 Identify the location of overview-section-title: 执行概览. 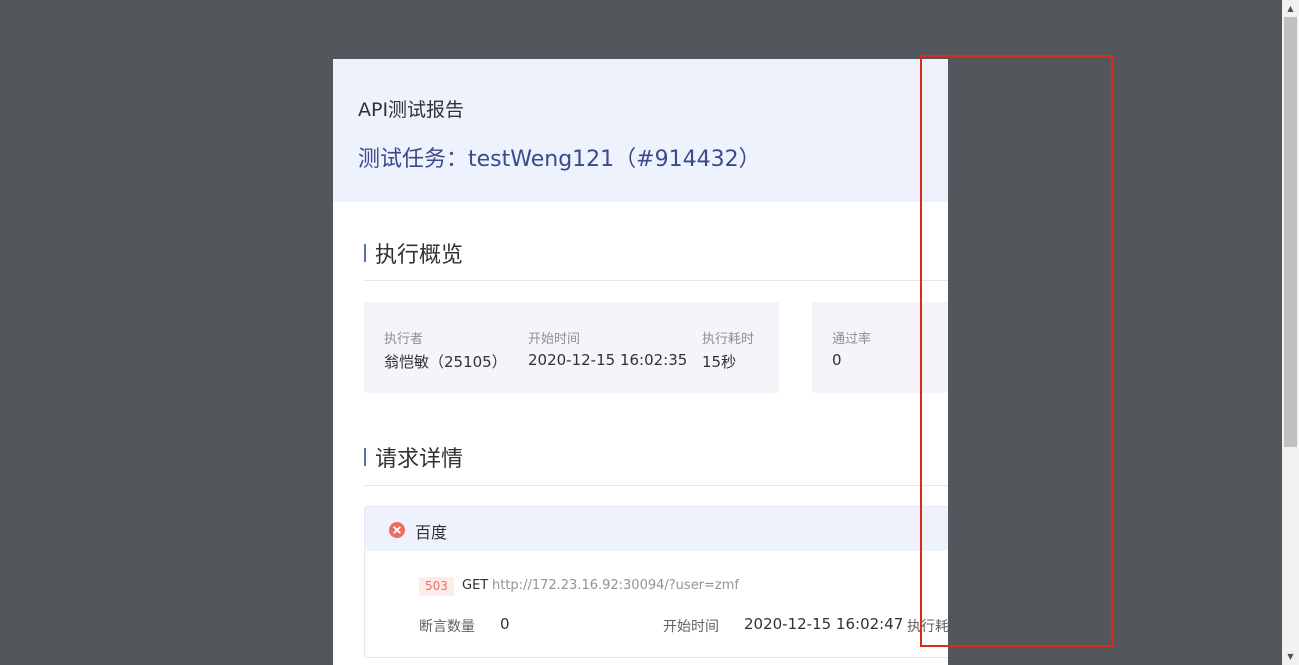
(413, 253).